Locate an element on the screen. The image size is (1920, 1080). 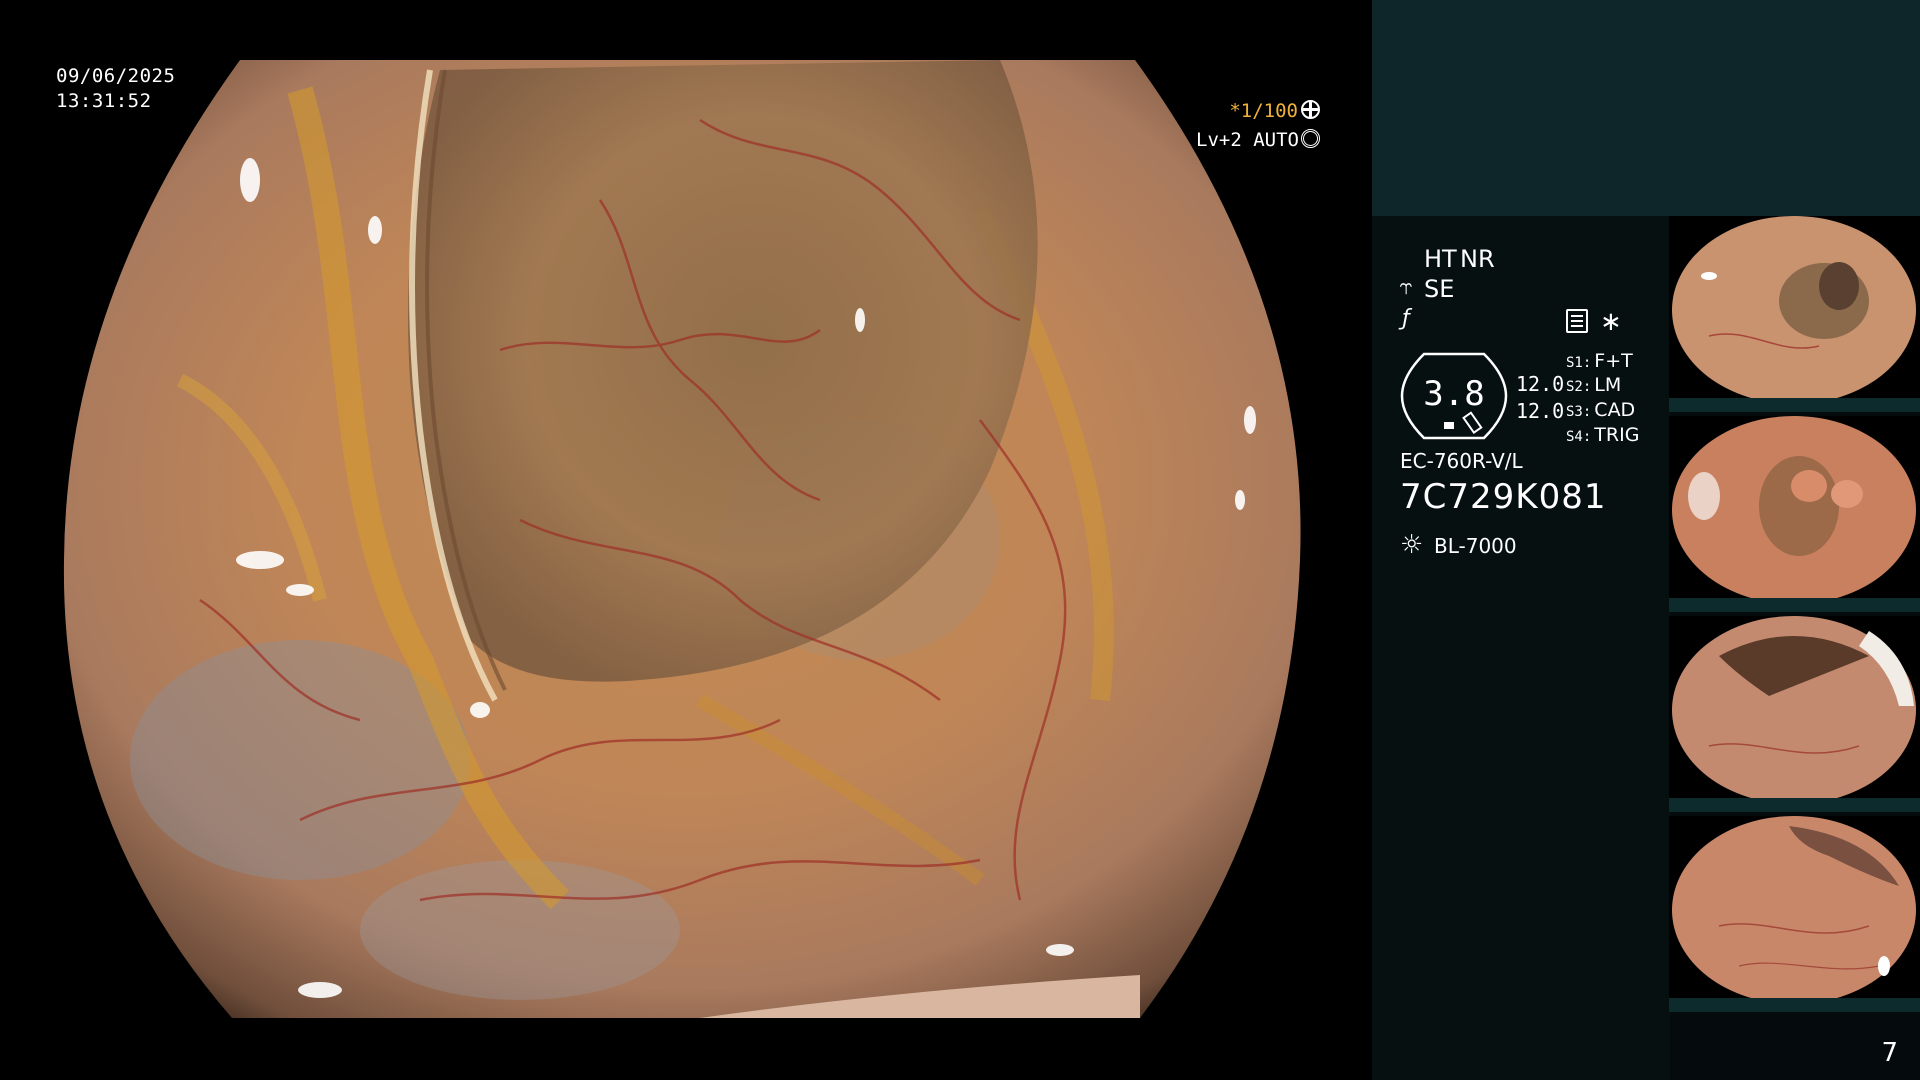
date-text: 09/06/2025 is located at coordinates (116, 76).